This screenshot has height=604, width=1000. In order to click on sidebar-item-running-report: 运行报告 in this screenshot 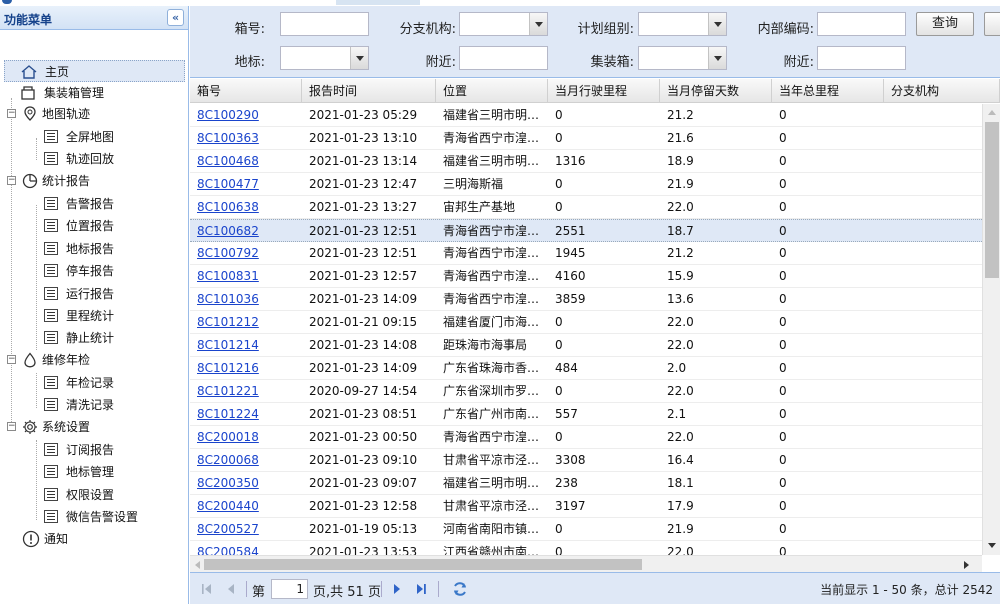, I will do `click(94, 294)`.